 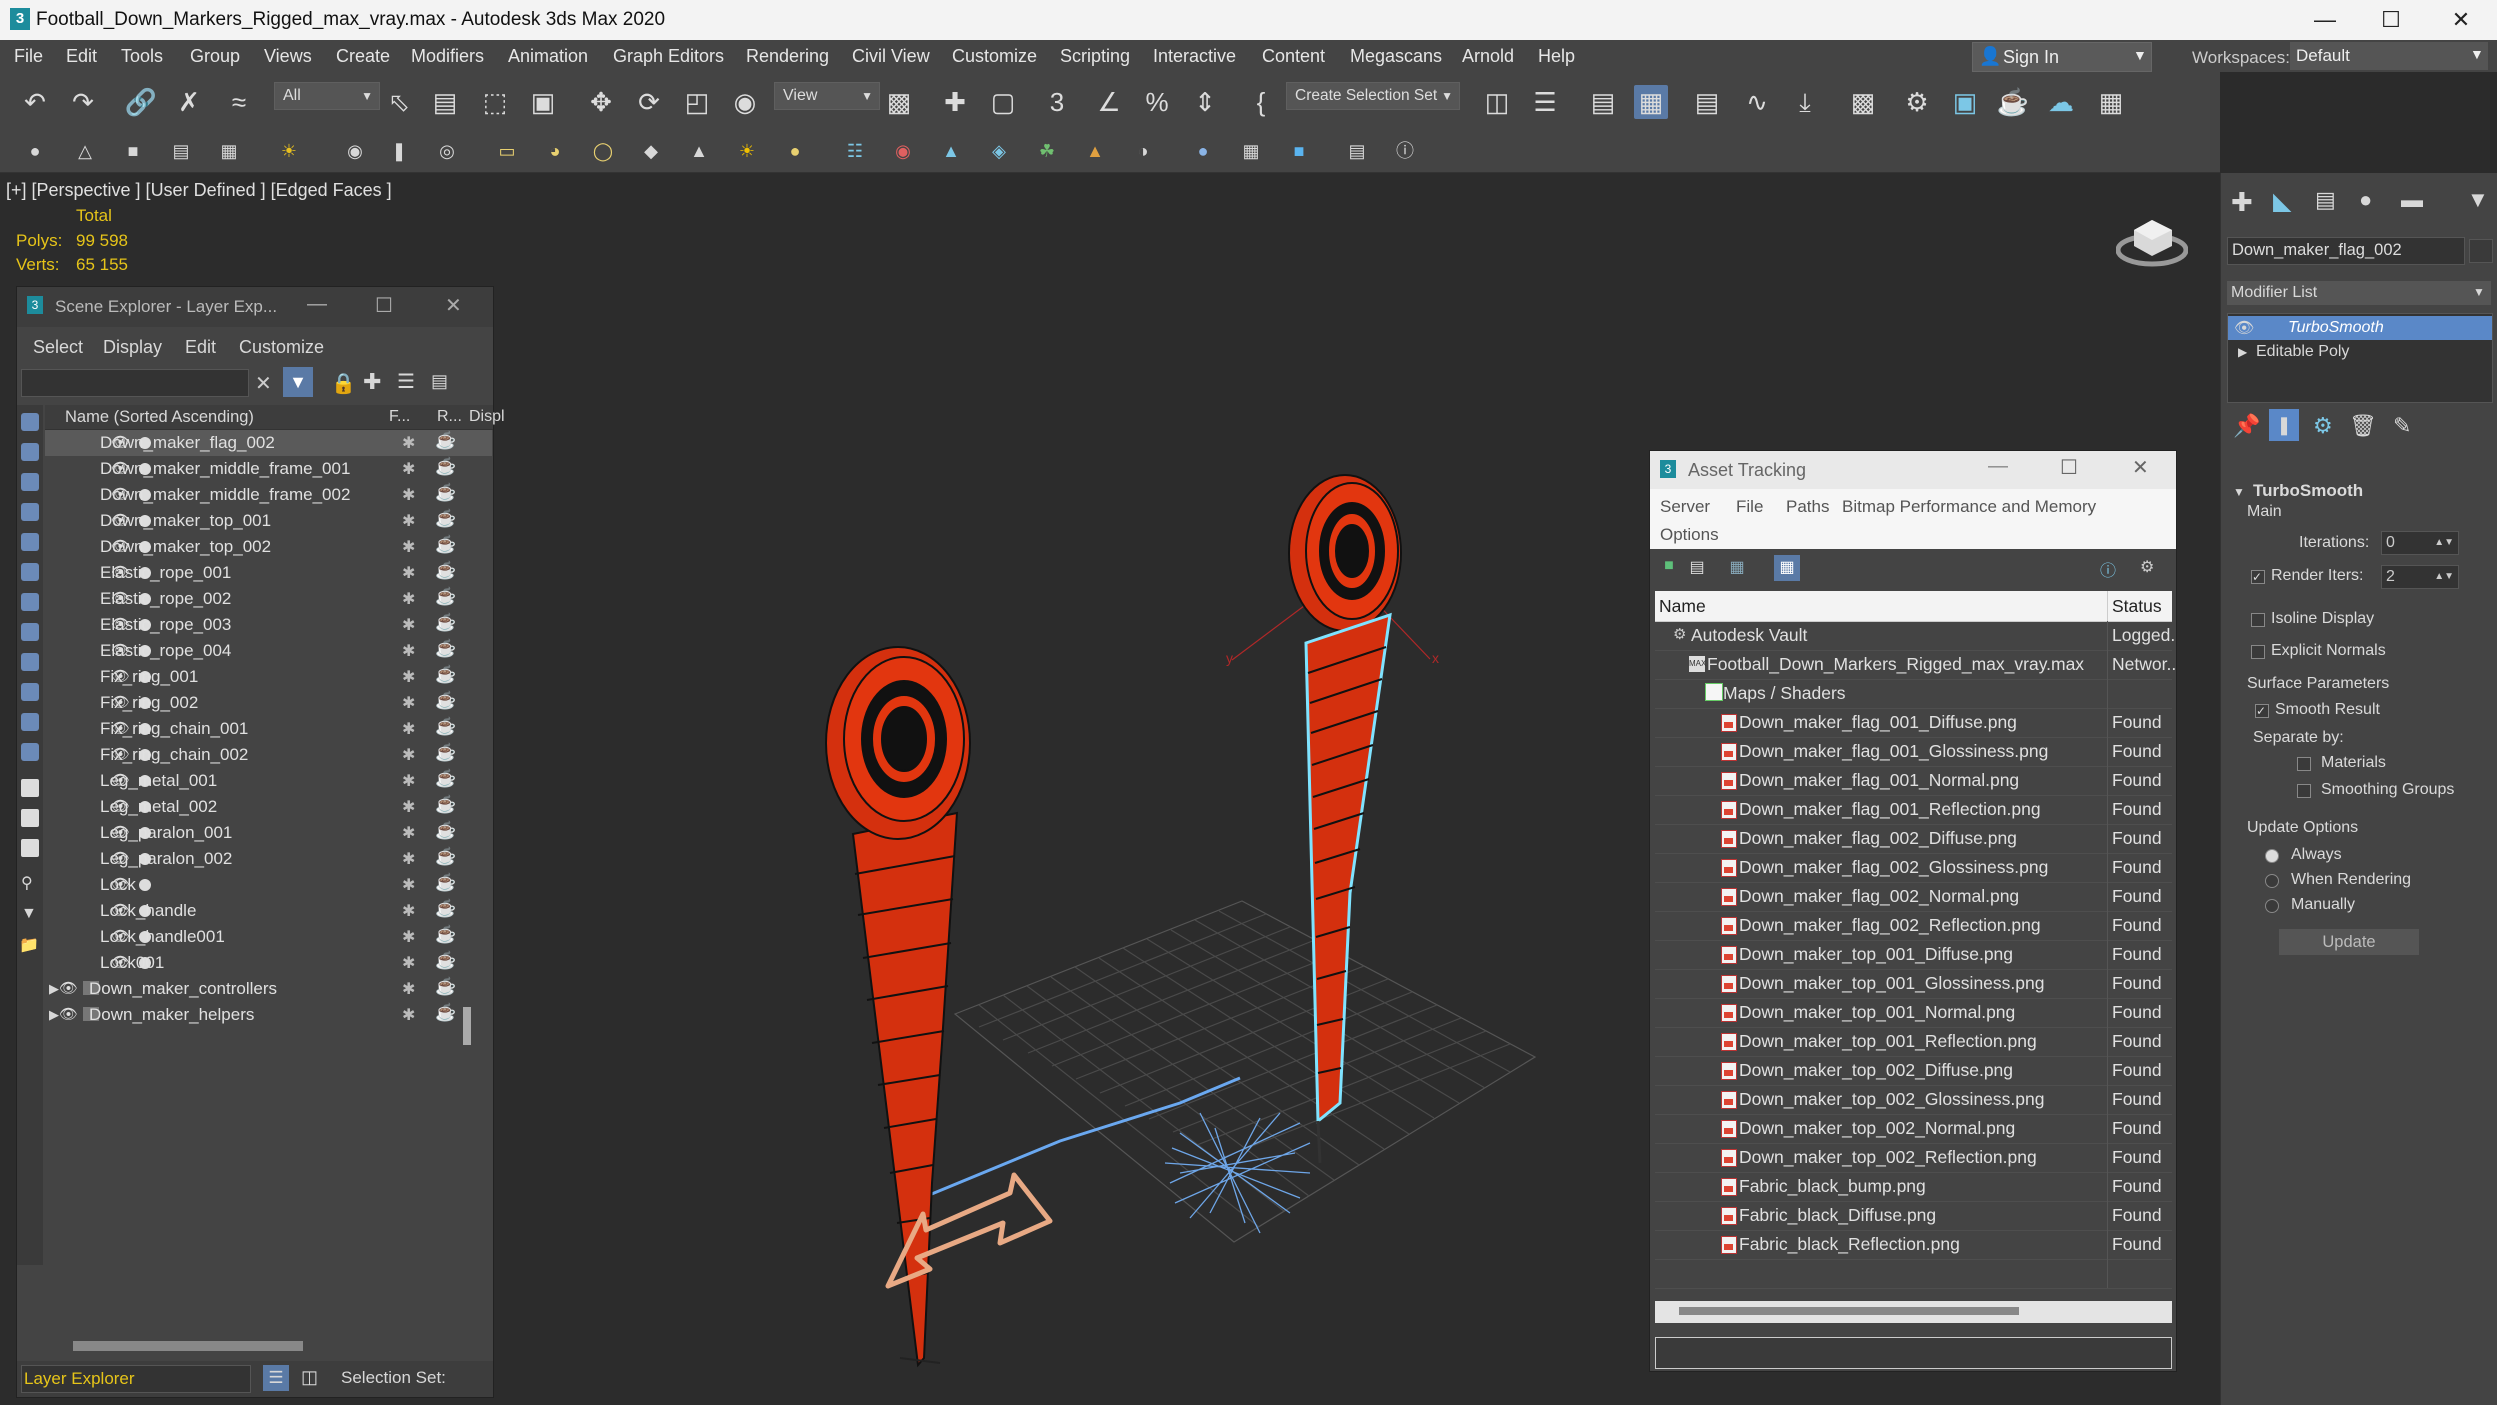 What do you see at coordinates (1913, 897) in the screenshot?
I see `asset-row-map: Down_maker_flag_002_Normal.png Found` at bounding box center [1913, 897].